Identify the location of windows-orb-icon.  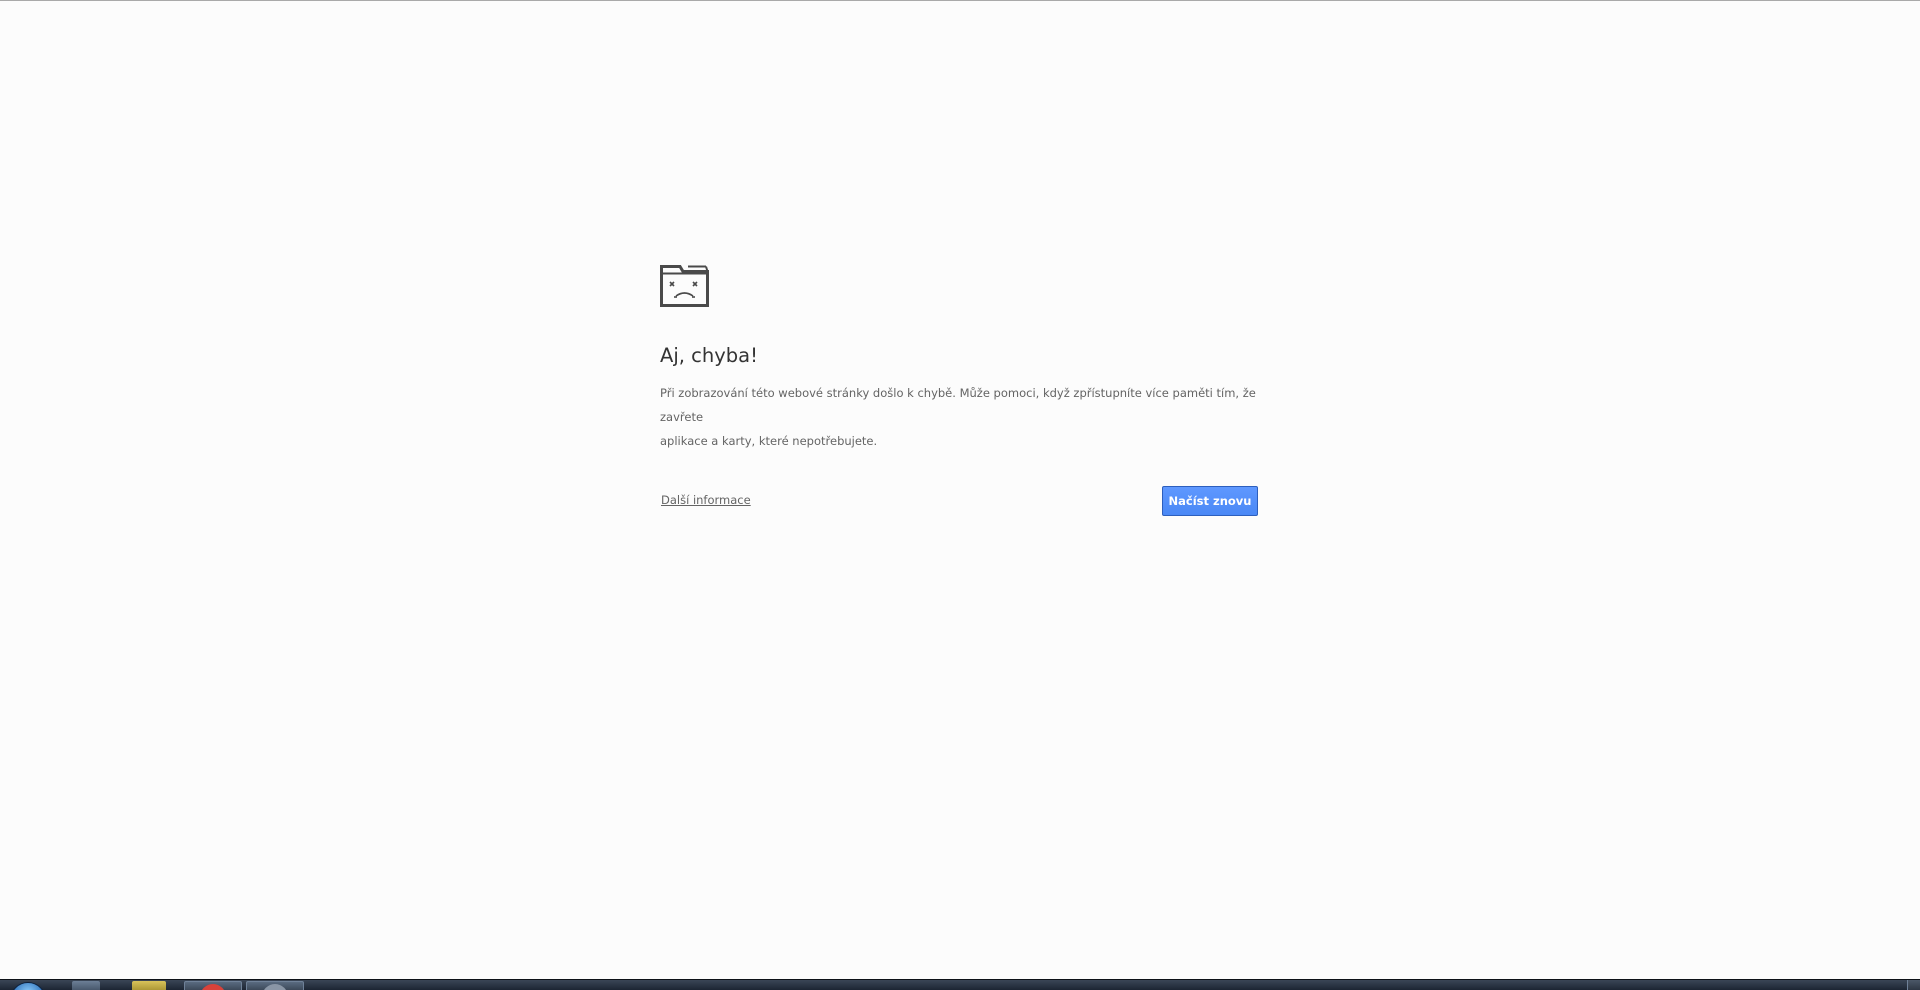
(28, 986).